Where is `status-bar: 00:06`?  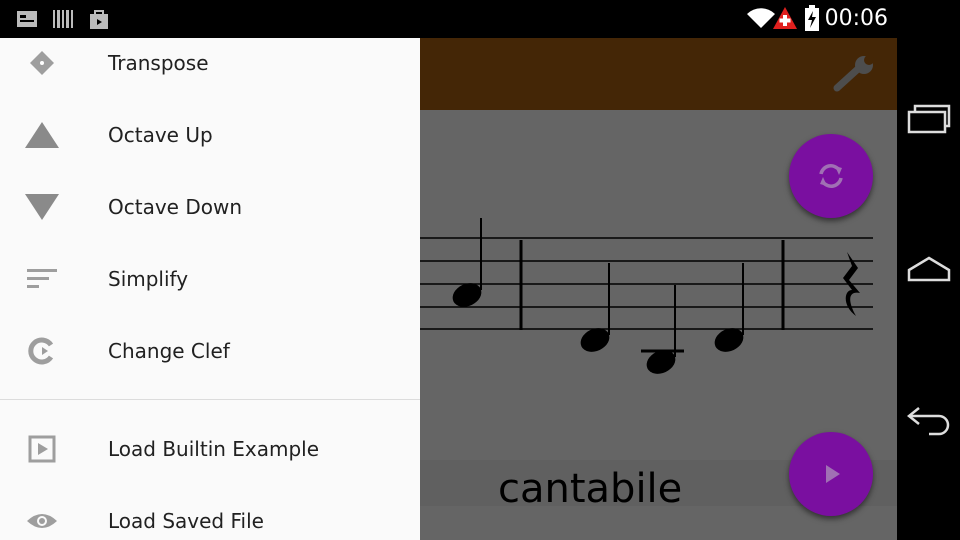
status-bar: 00:06 is located at coordinates (480, 19).